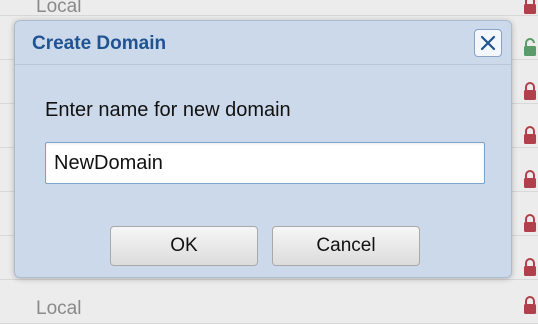 Image resolution: width=538 pixels, height=324 pixels. Describe the element at coordinates (168, 110) in the screenshot. I see `domain-name-prompt: Enter name for new domain` at that location.